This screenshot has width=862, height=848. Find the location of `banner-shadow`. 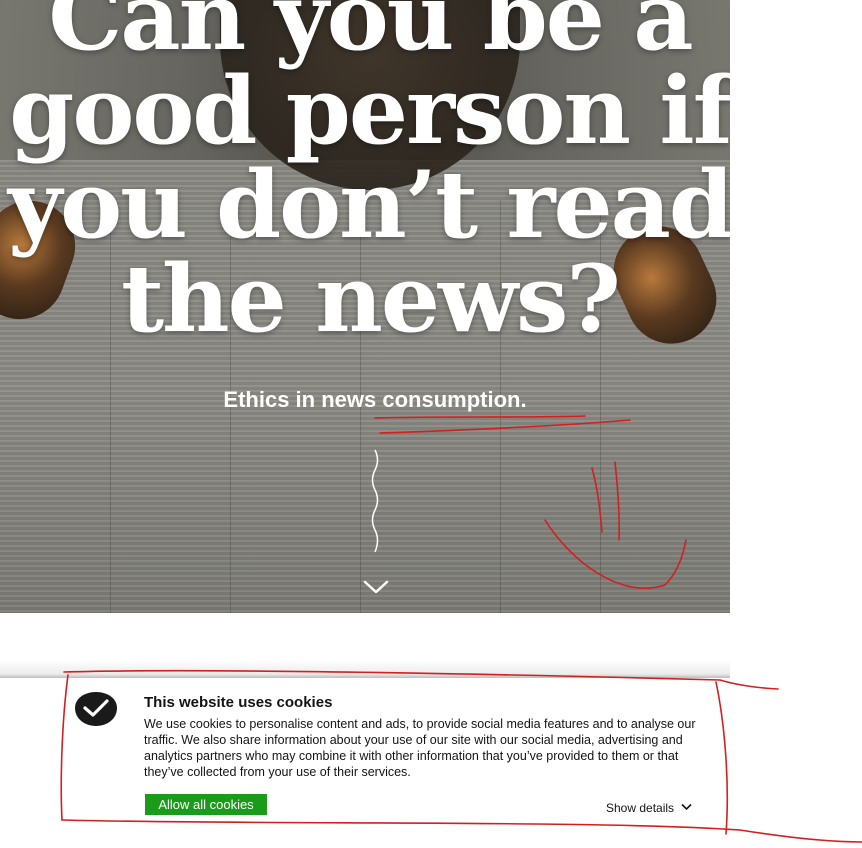

banner-shadow is located at coordinates (365, 670).